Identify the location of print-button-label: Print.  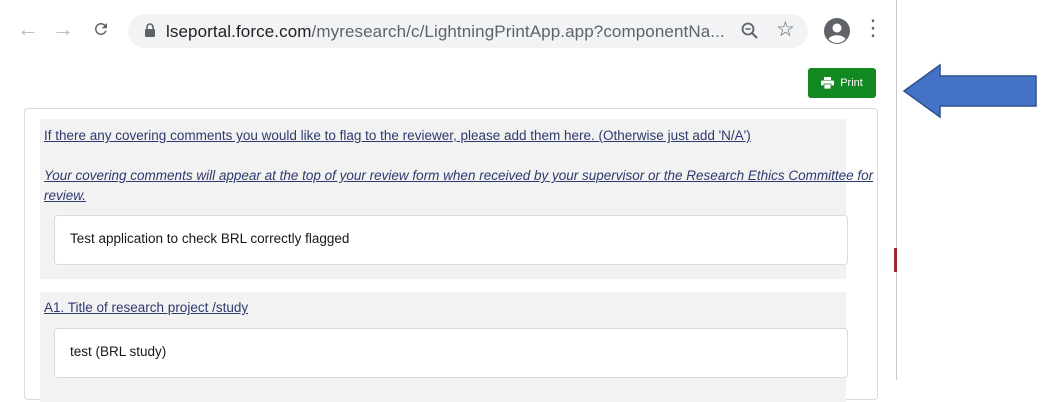
(851, 83).